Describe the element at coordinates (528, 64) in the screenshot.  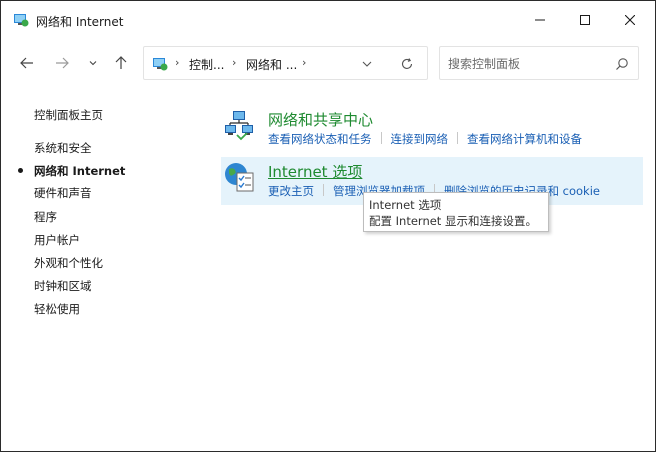
I see `search-input` at that location.